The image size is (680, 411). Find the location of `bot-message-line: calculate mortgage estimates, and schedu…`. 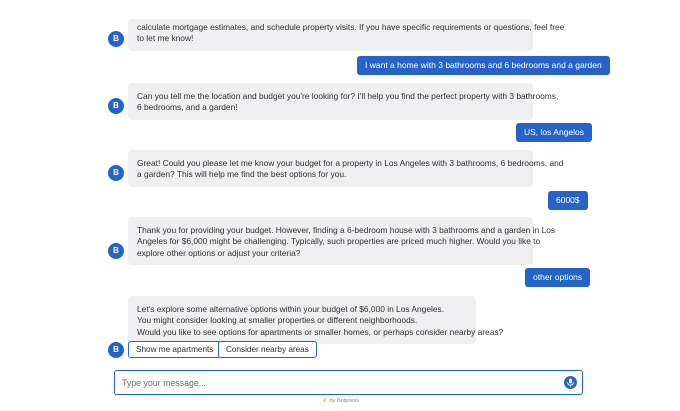

bot-message-line: calculate mortgage estimates, and schedu… is located at coordinates (351, 27).